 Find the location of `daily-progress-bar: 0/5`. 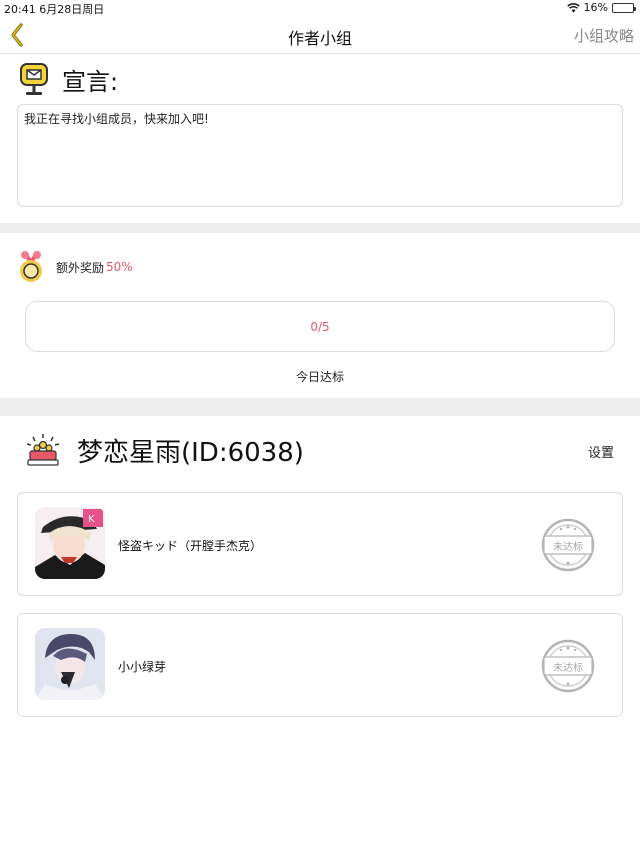

daily-progress-bar: 0/5 is located at coordinates (320, 326).